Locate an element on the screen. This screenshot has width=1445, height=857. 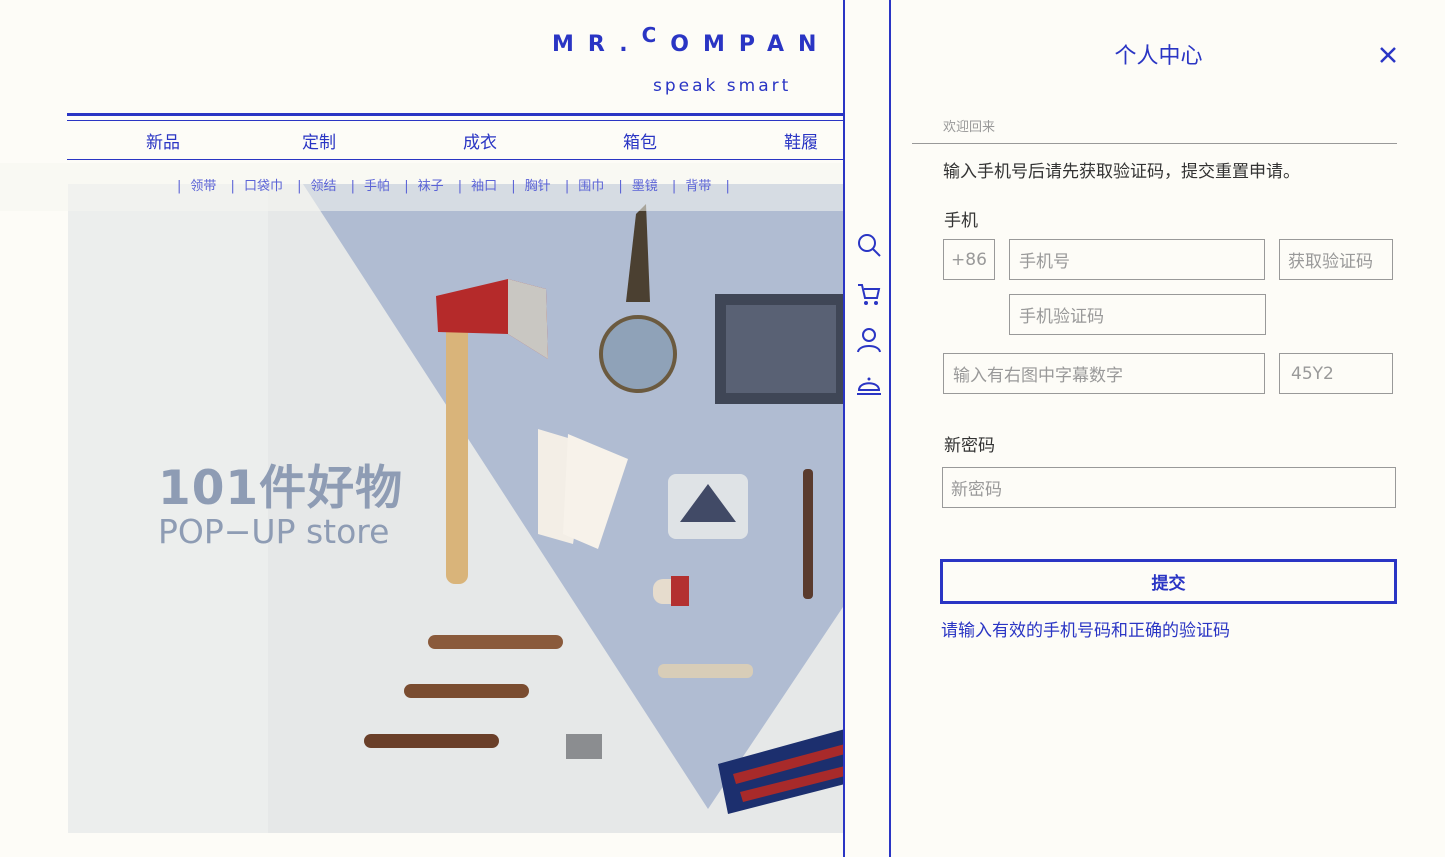
country-code-field: +86 is located at coordinates (969, 259).